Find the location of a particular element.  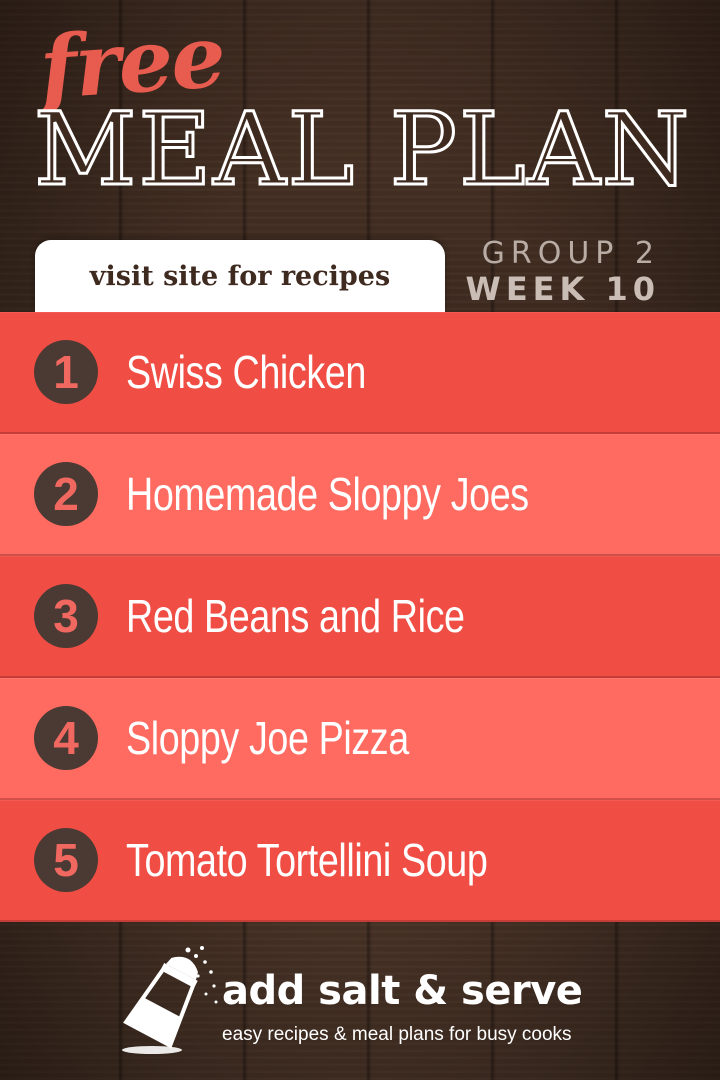

number-badge: 5 is located at coordinates (66, 860).